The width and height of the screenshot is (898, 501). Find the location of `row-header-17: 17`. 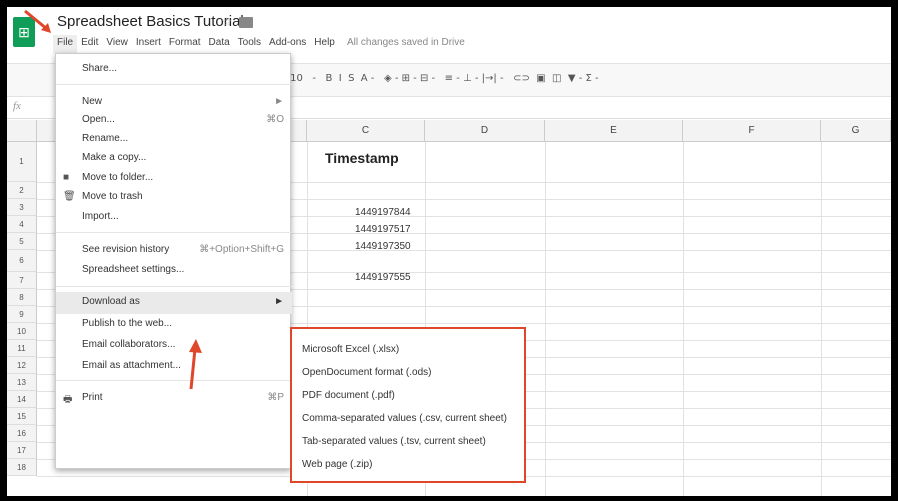

row-header-17: 17 is located at coordinates (22, 450).